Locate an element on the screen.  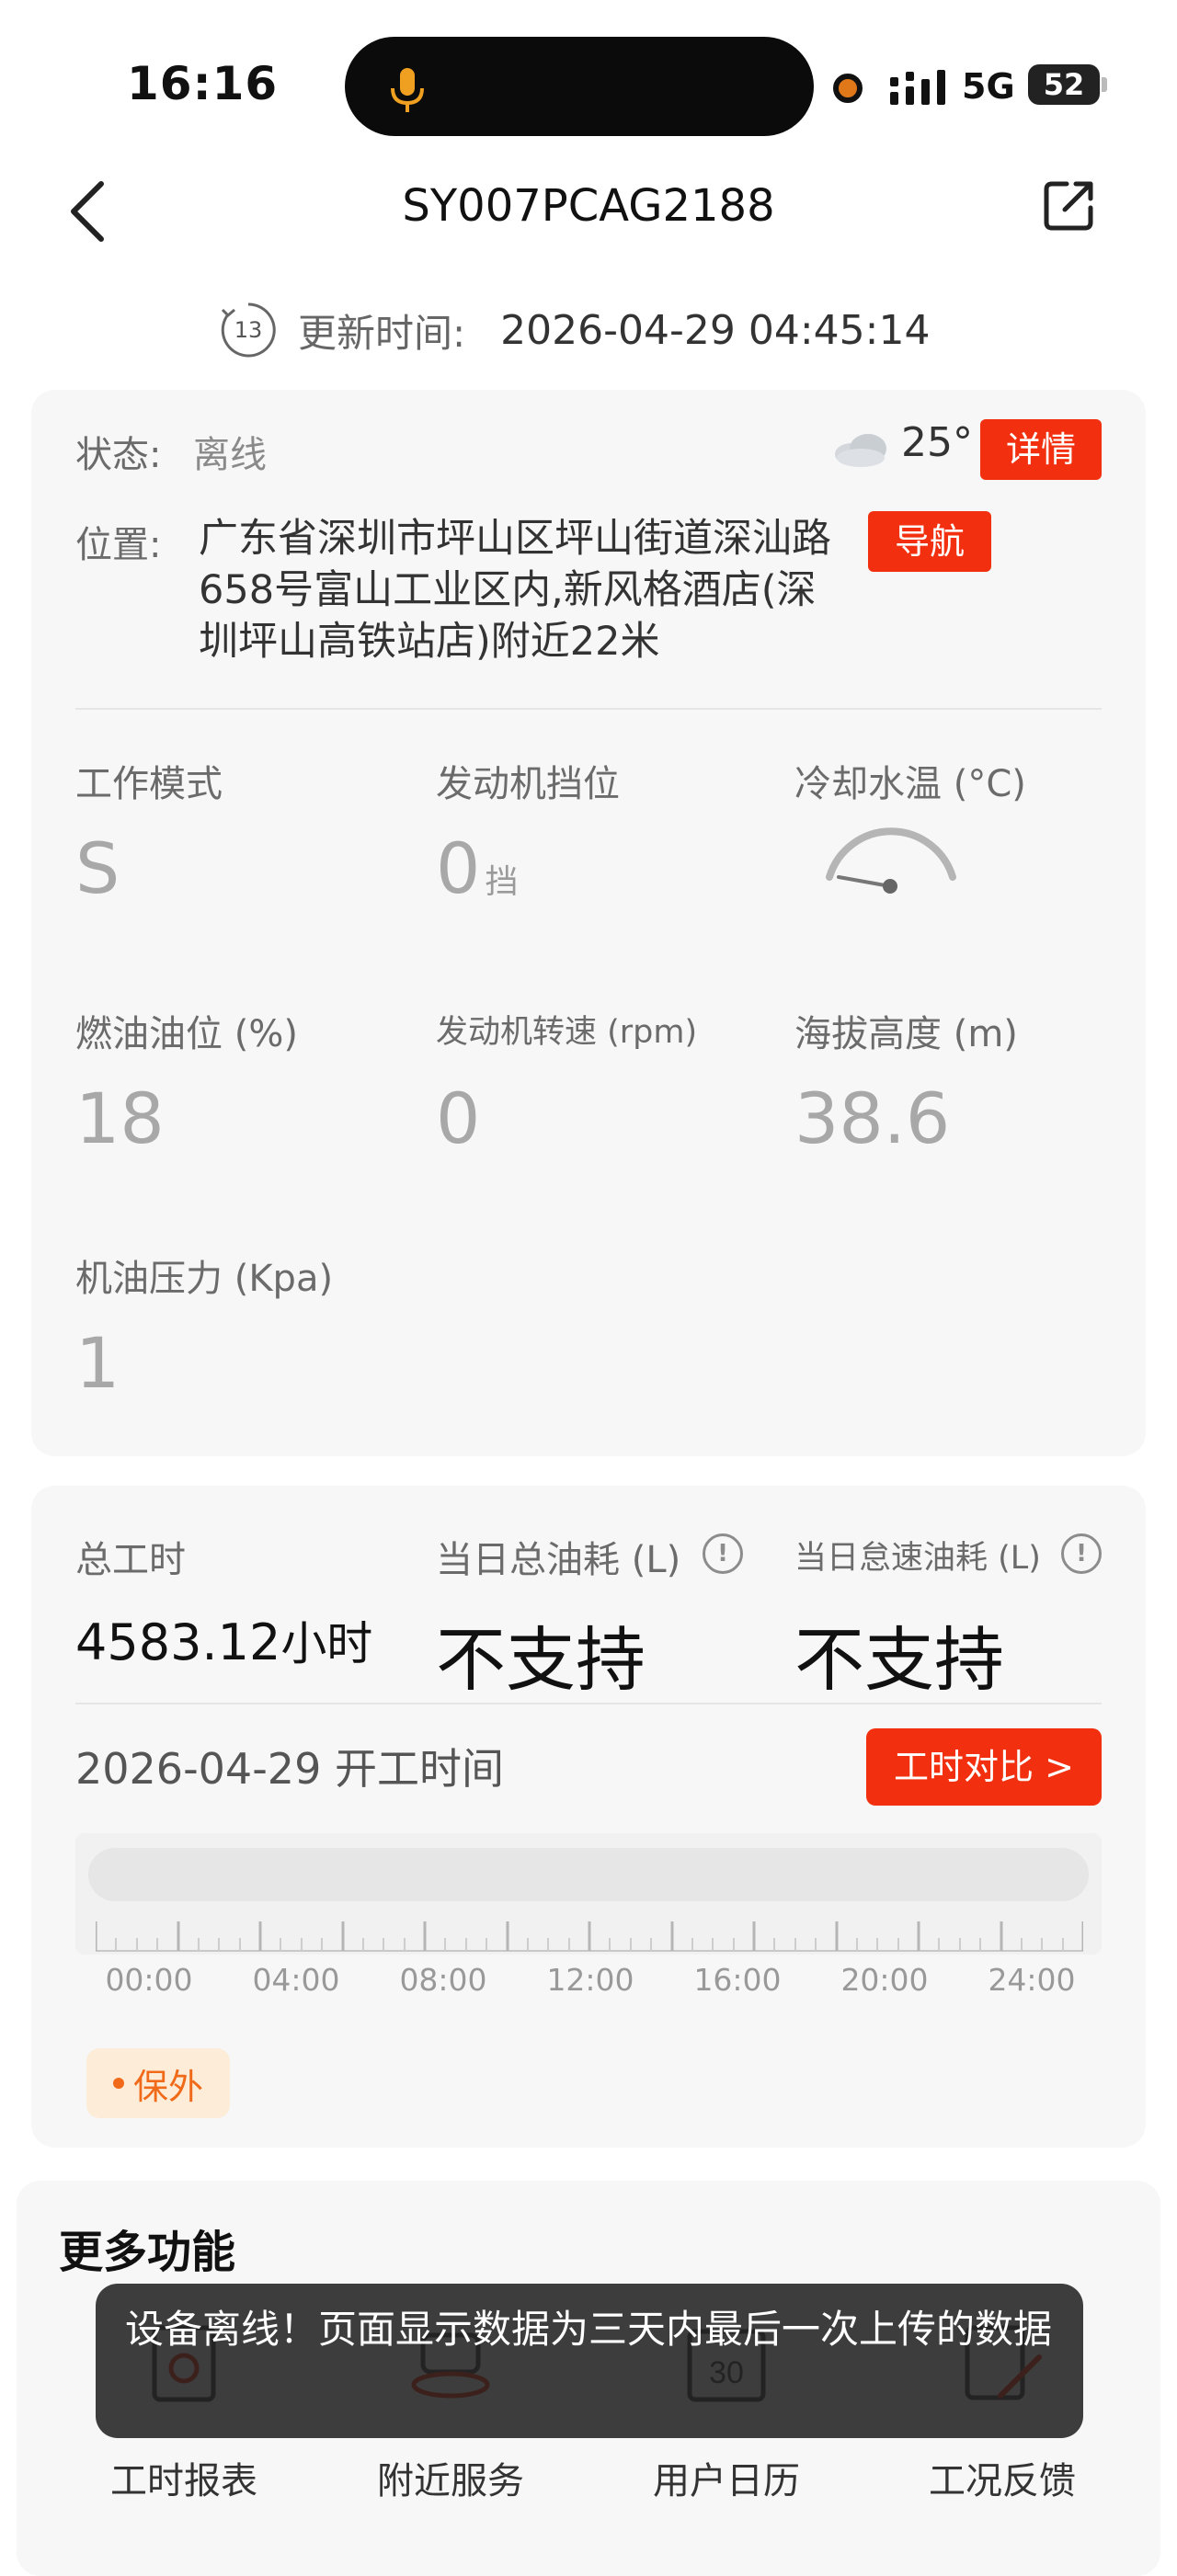
coolant-gauge-icon is located at coordinates (891, 860).